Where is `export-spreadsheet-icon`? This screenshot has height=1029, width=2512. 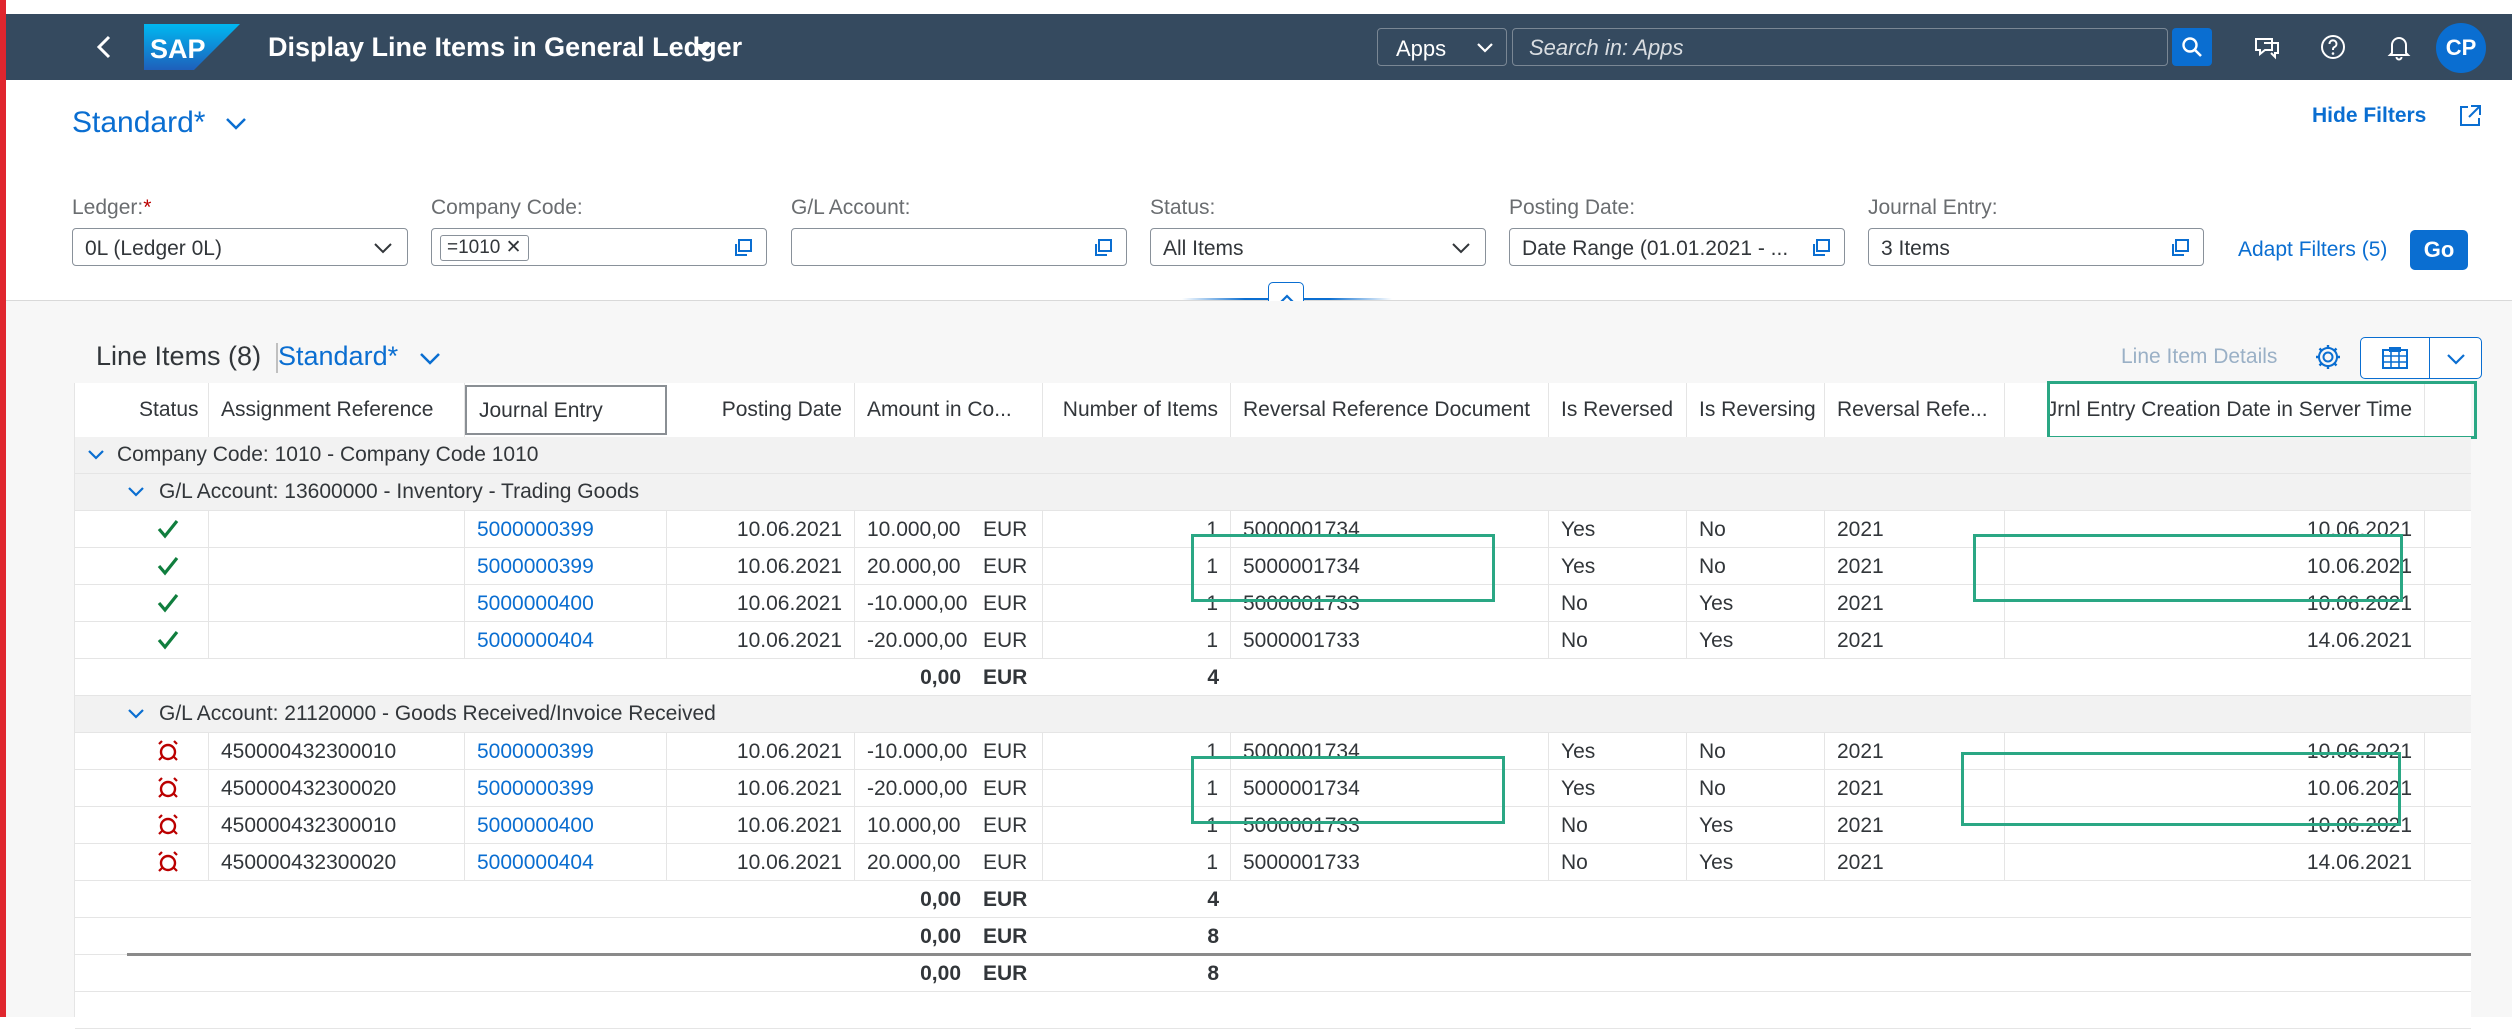 export-spreadsheet-icon is located at coordinates (2395, 358).